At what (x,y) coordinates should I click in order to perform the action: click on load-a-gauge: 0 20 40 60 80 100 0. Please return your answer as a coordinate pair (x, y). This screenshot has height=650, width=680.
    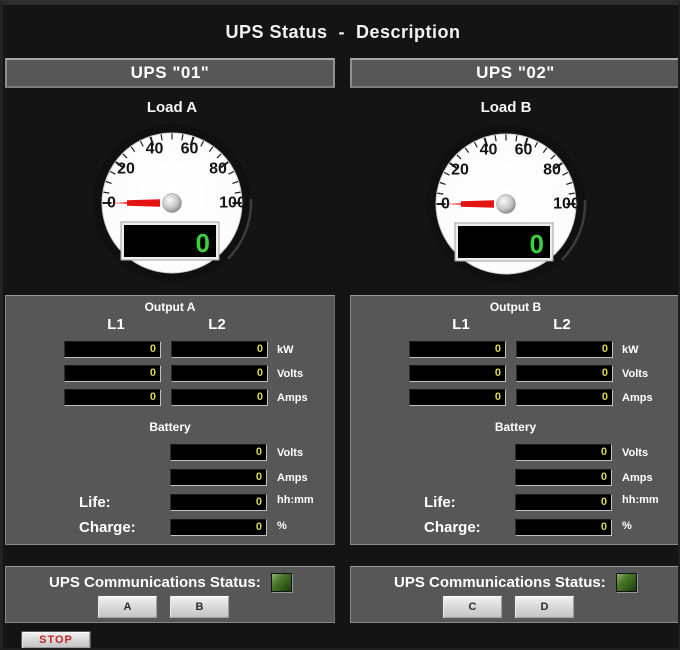
    Looking at the image, I should click on (173, 203).